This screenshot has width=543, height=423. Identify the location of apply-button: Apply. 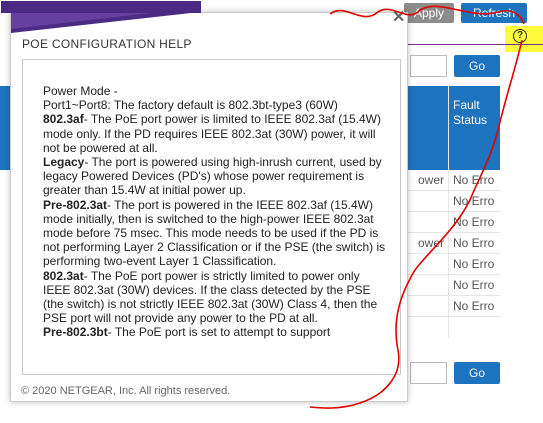
(429, 13).